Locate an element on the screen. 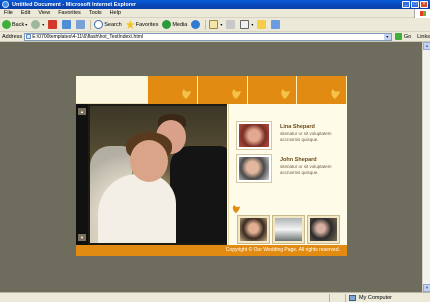 Image resolution: width=430 pixels, height=302 pixels. back-button: Back ▾ is located at coordinates (14, 24).